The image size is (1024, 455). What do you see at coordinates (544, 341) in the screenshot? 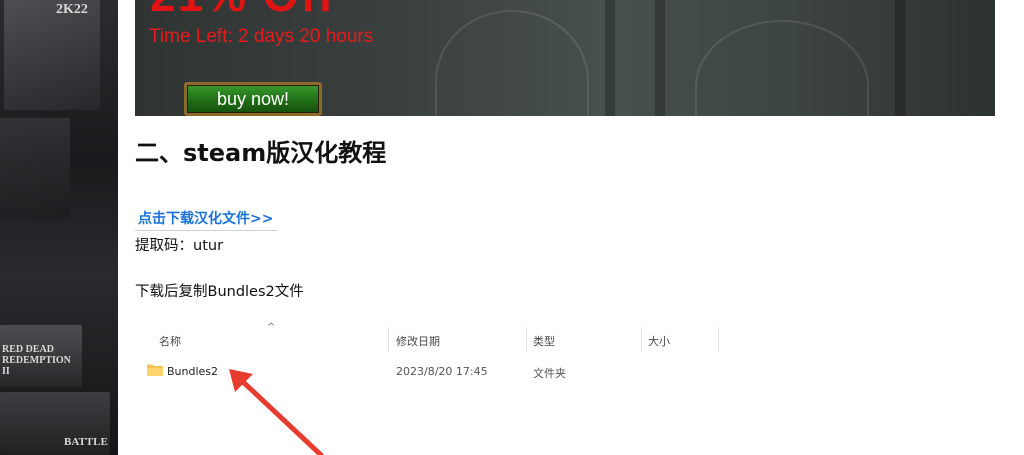
I see `column-header-type: 类型` at bounding box center [544, 341].